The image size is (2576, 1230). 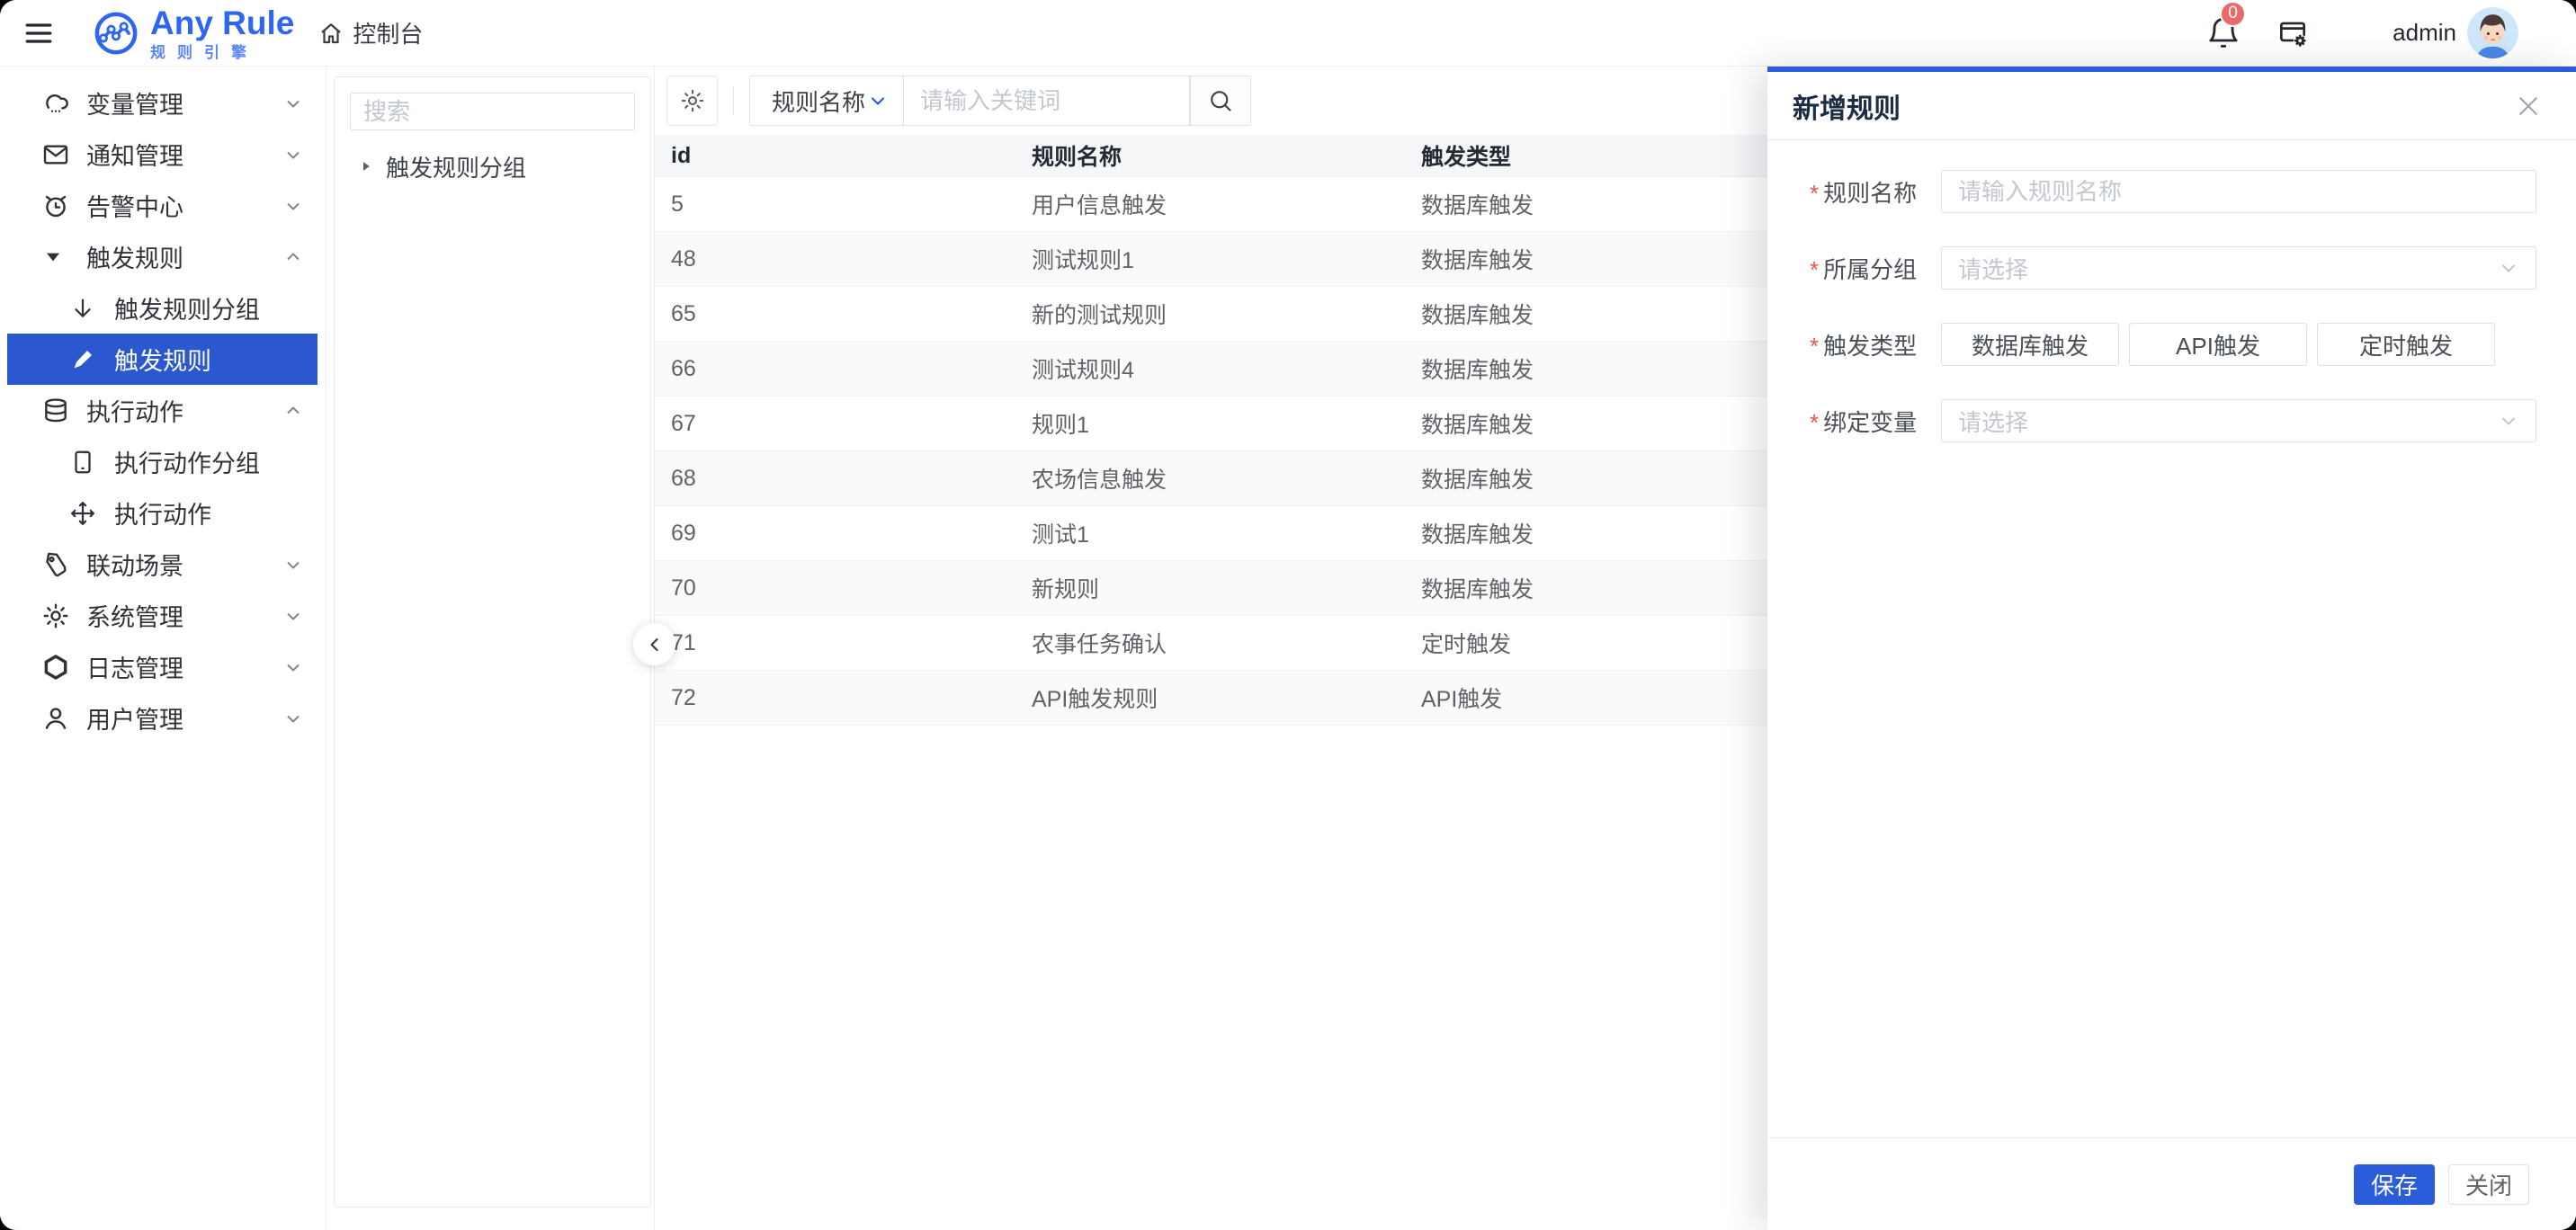 I want to click on search-icon, so click(x=1220, y=100).